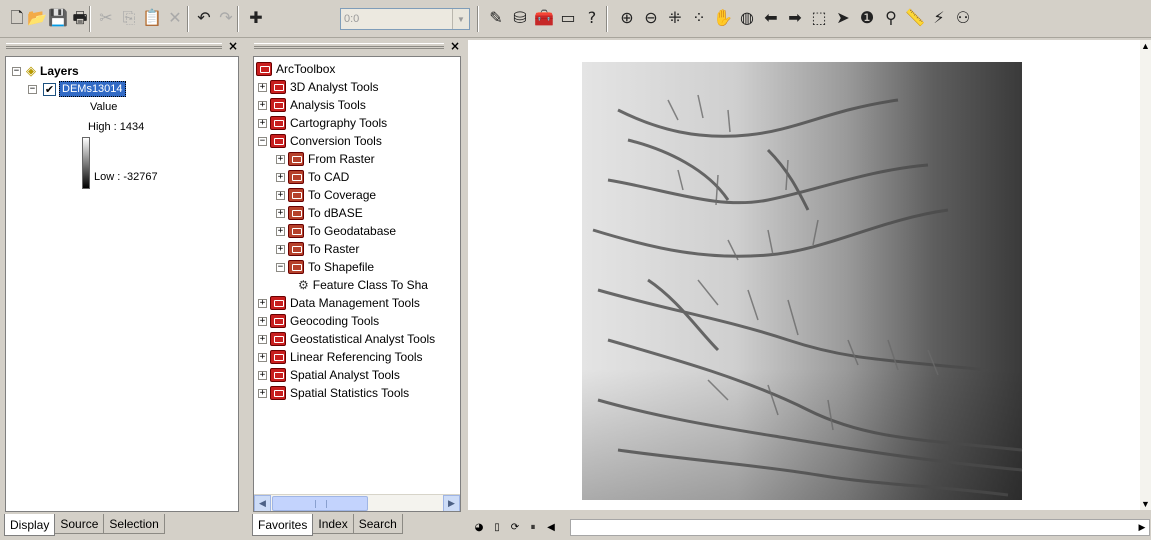  What do you see at coordinates (568, 18) in the screenshot?
I see `command-line-icon: ▭` at bounding box center [568, 18].